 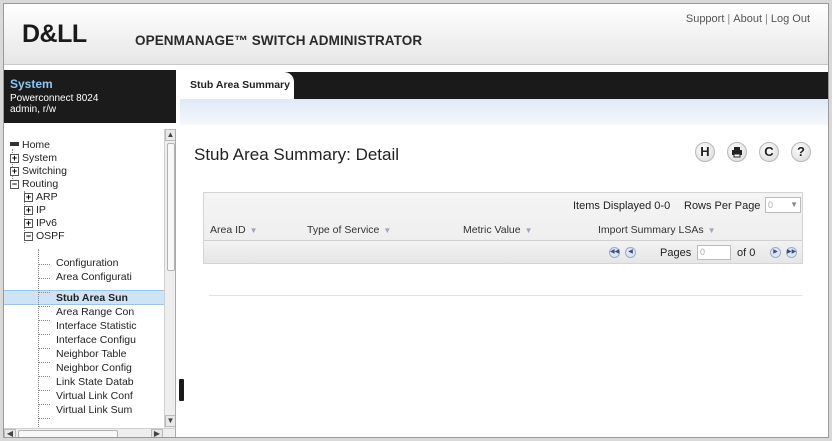 I want to click on panel-splitter, so click(x=181, y=390).